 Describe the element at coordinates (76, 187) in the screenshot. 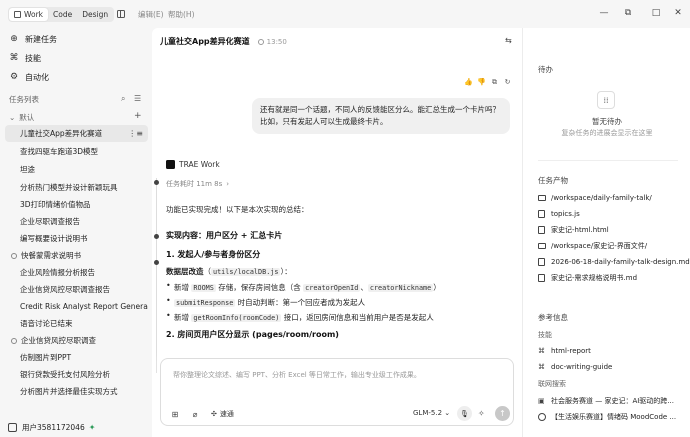

I see `task-item: 分析热门模型并设计新颖玩具` at that location.